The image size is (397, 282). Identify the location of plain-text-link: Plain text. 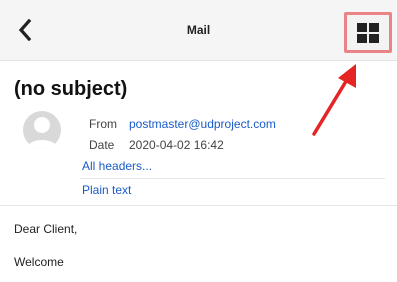
(106, 190).